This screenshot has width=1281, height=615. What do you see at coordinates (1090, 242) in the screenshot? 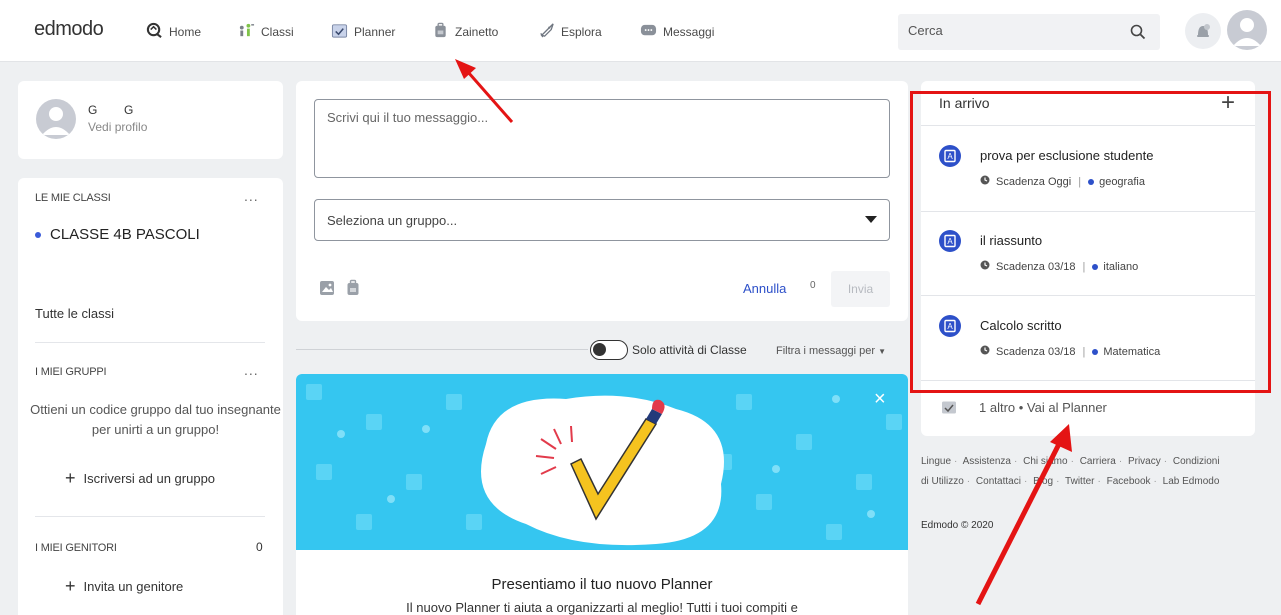
I see `annotation-highlight-box` at bounding box center [1090, 242].